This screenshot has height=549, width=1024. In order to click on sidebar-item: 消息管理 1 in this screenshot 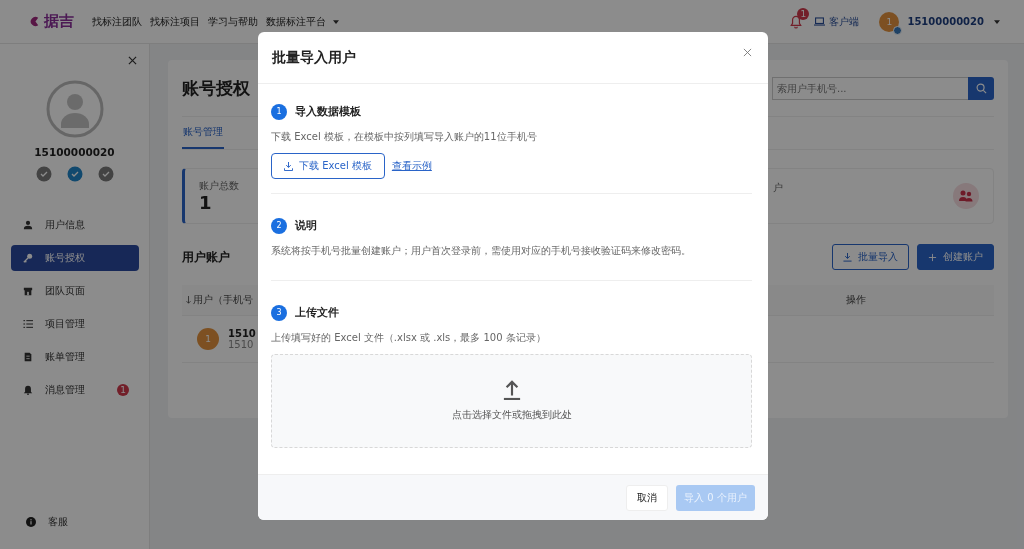, I will do `click(75, 390)`.